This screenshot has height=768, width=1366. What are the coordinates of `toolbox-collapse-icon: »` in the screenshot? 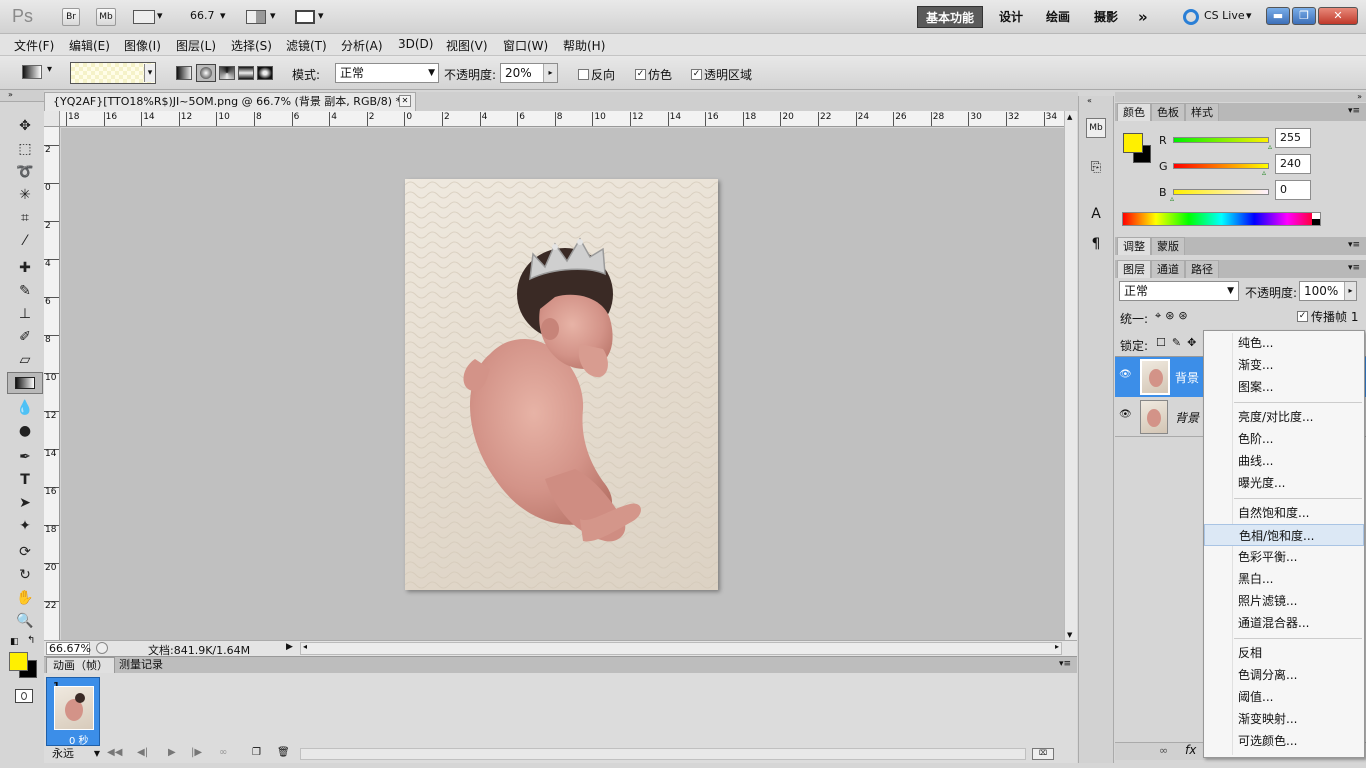 It's located at (22, 96).